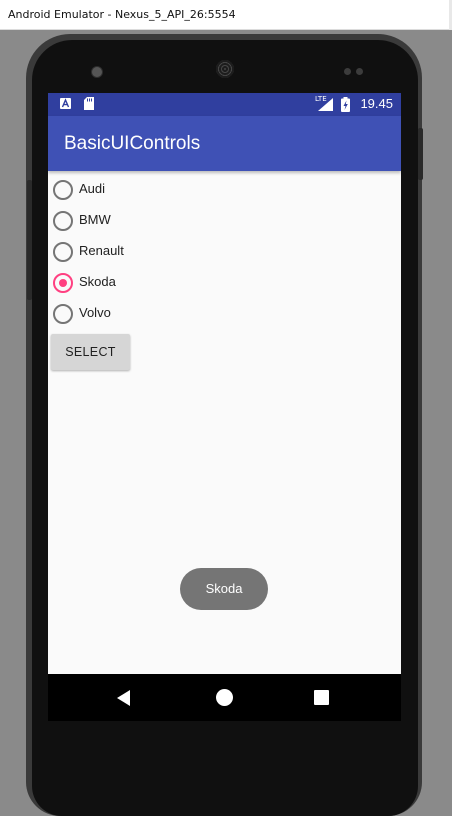 This screenshot has height=816, width=452. Describe the element at coordinates (376, 103) in the screenshot. I see `status-time: 19.45` at that location.